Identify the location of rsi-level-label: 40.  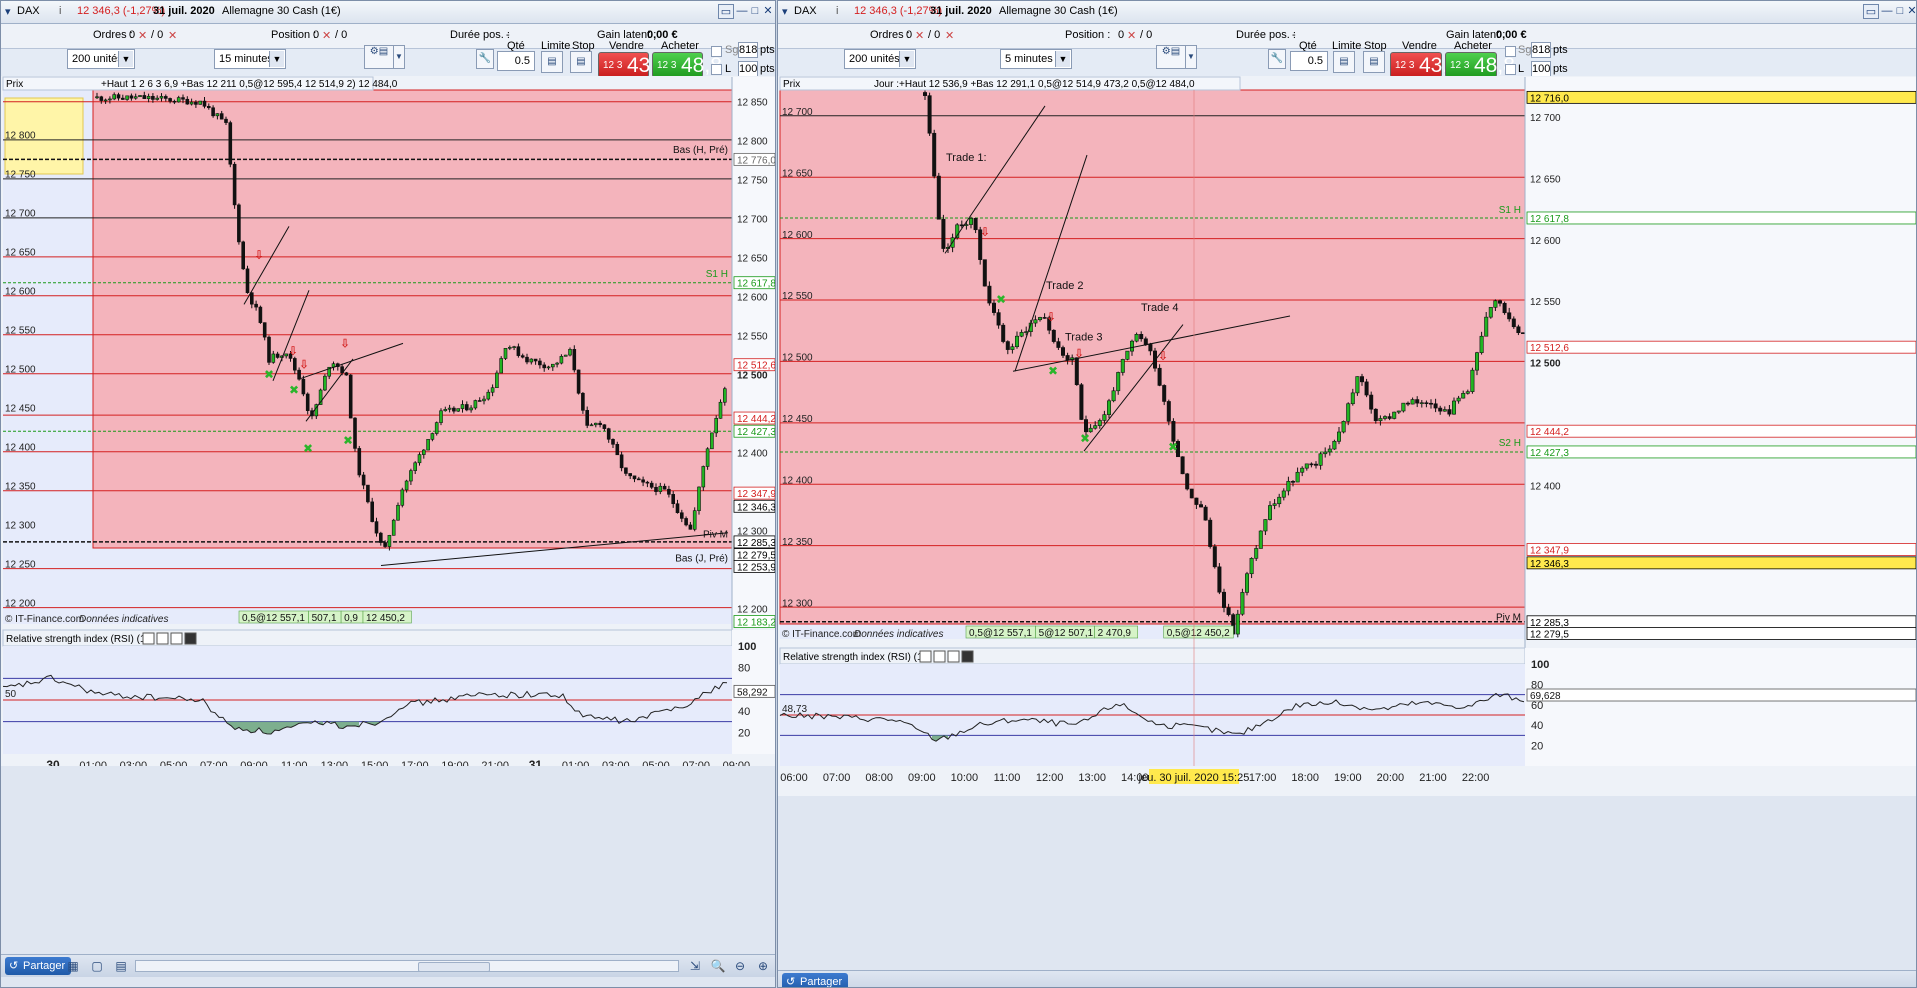
(744, 712).